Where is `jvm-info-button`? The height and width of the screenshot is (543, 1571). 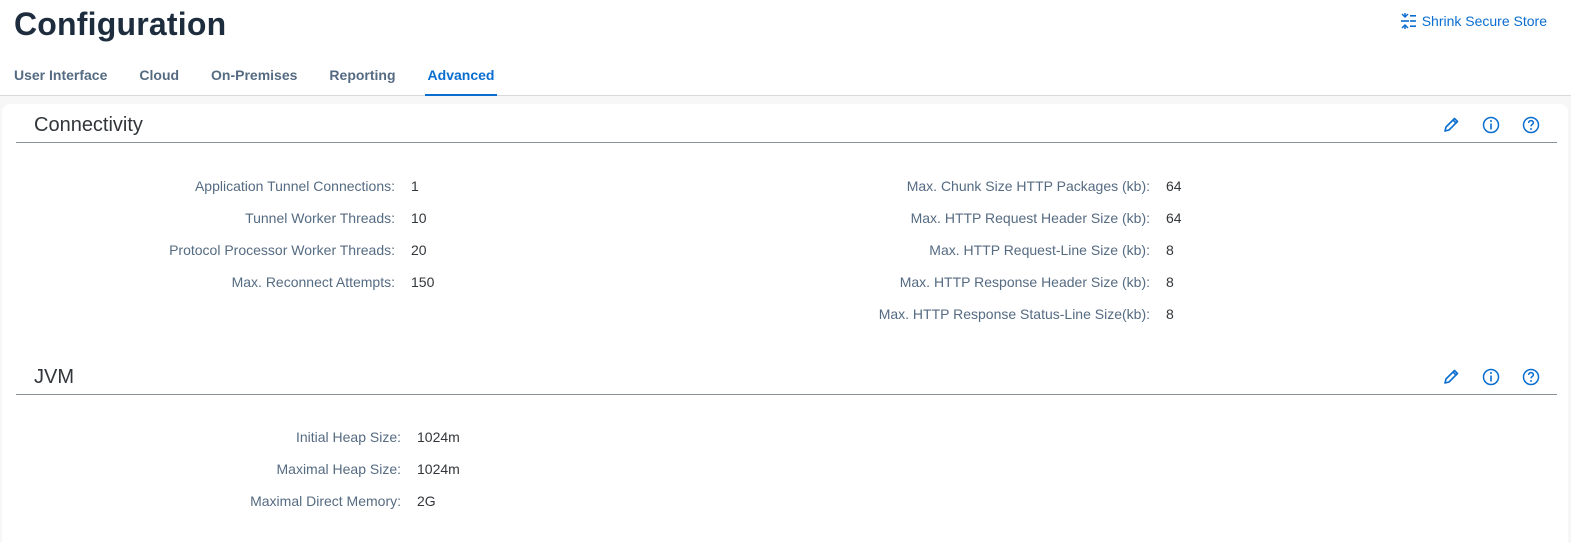
jvm-info-button is located at coordinates (1491, 379).